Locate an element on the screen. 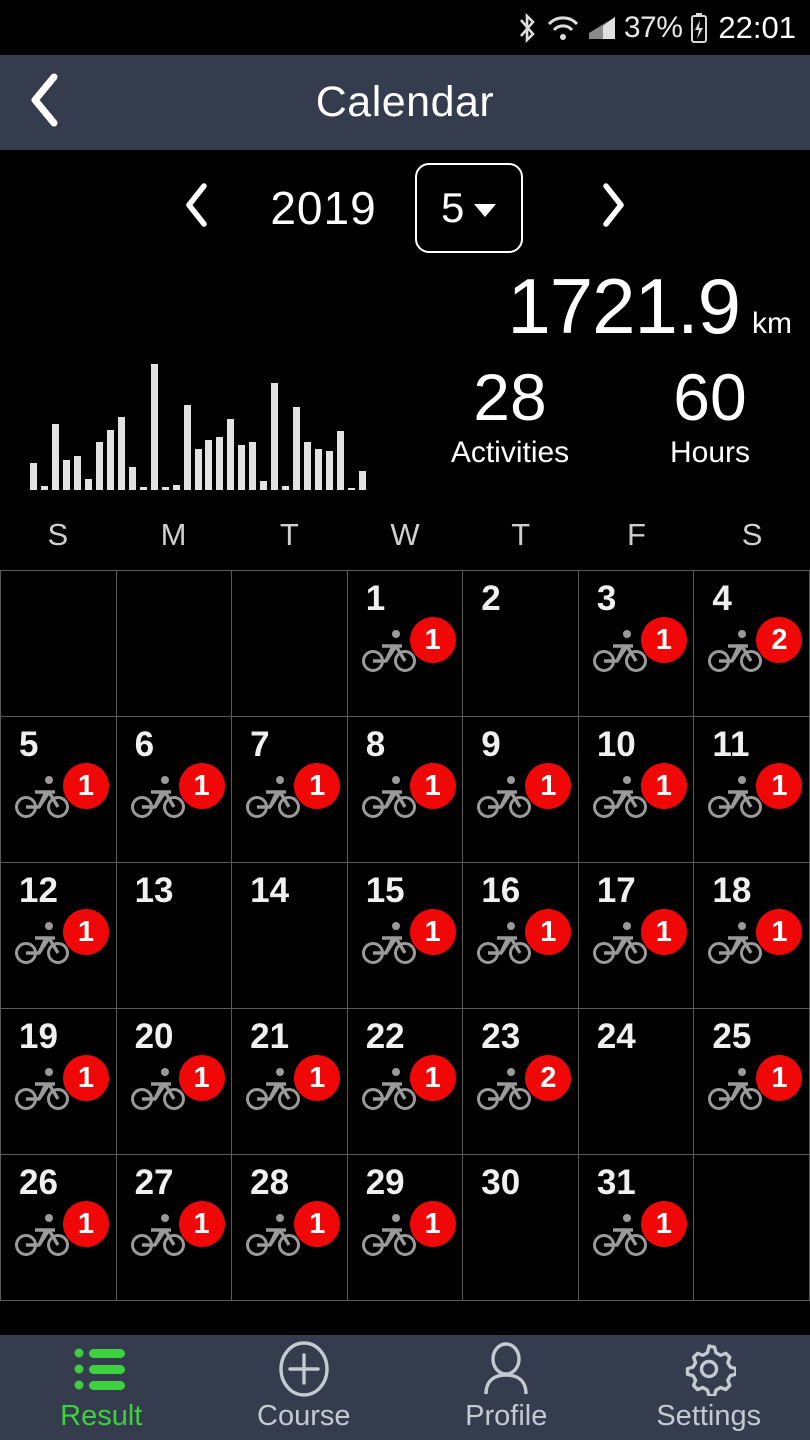  calendar-day-cell: 1 1 is located at coordinates (405, 644).